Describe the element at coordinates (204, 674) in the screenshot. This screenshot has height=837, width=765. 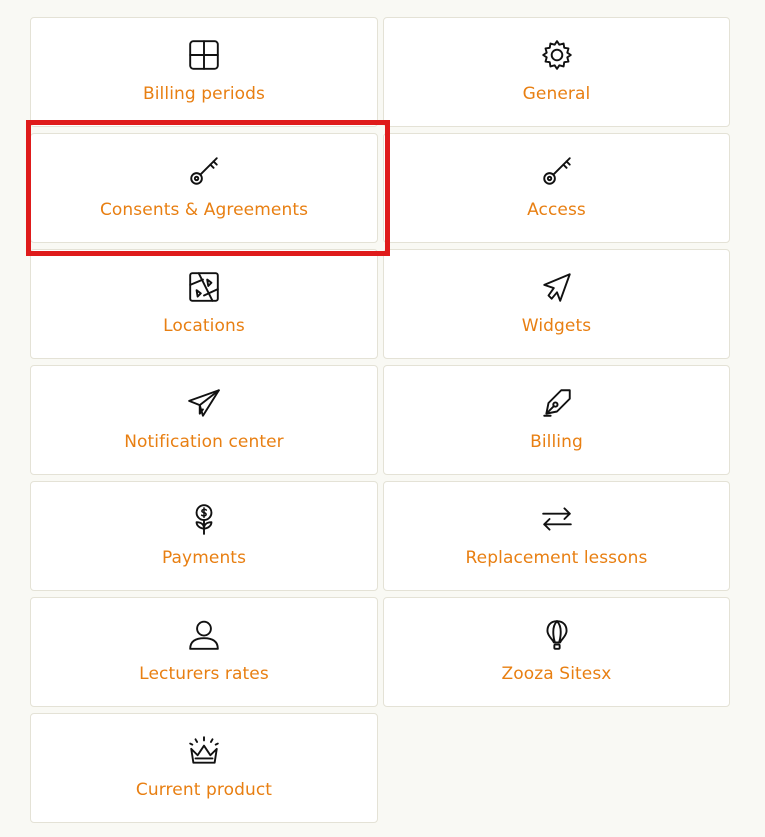
I see `tile-label: Lecturers rates` at that location.